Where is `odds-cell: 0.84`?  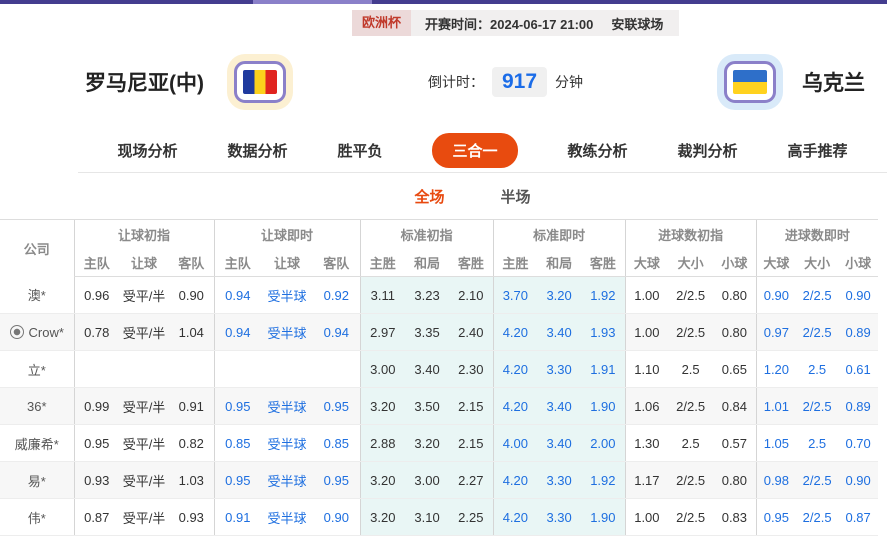
odds-cell: 0.84 is located at coordinates (735, 406).